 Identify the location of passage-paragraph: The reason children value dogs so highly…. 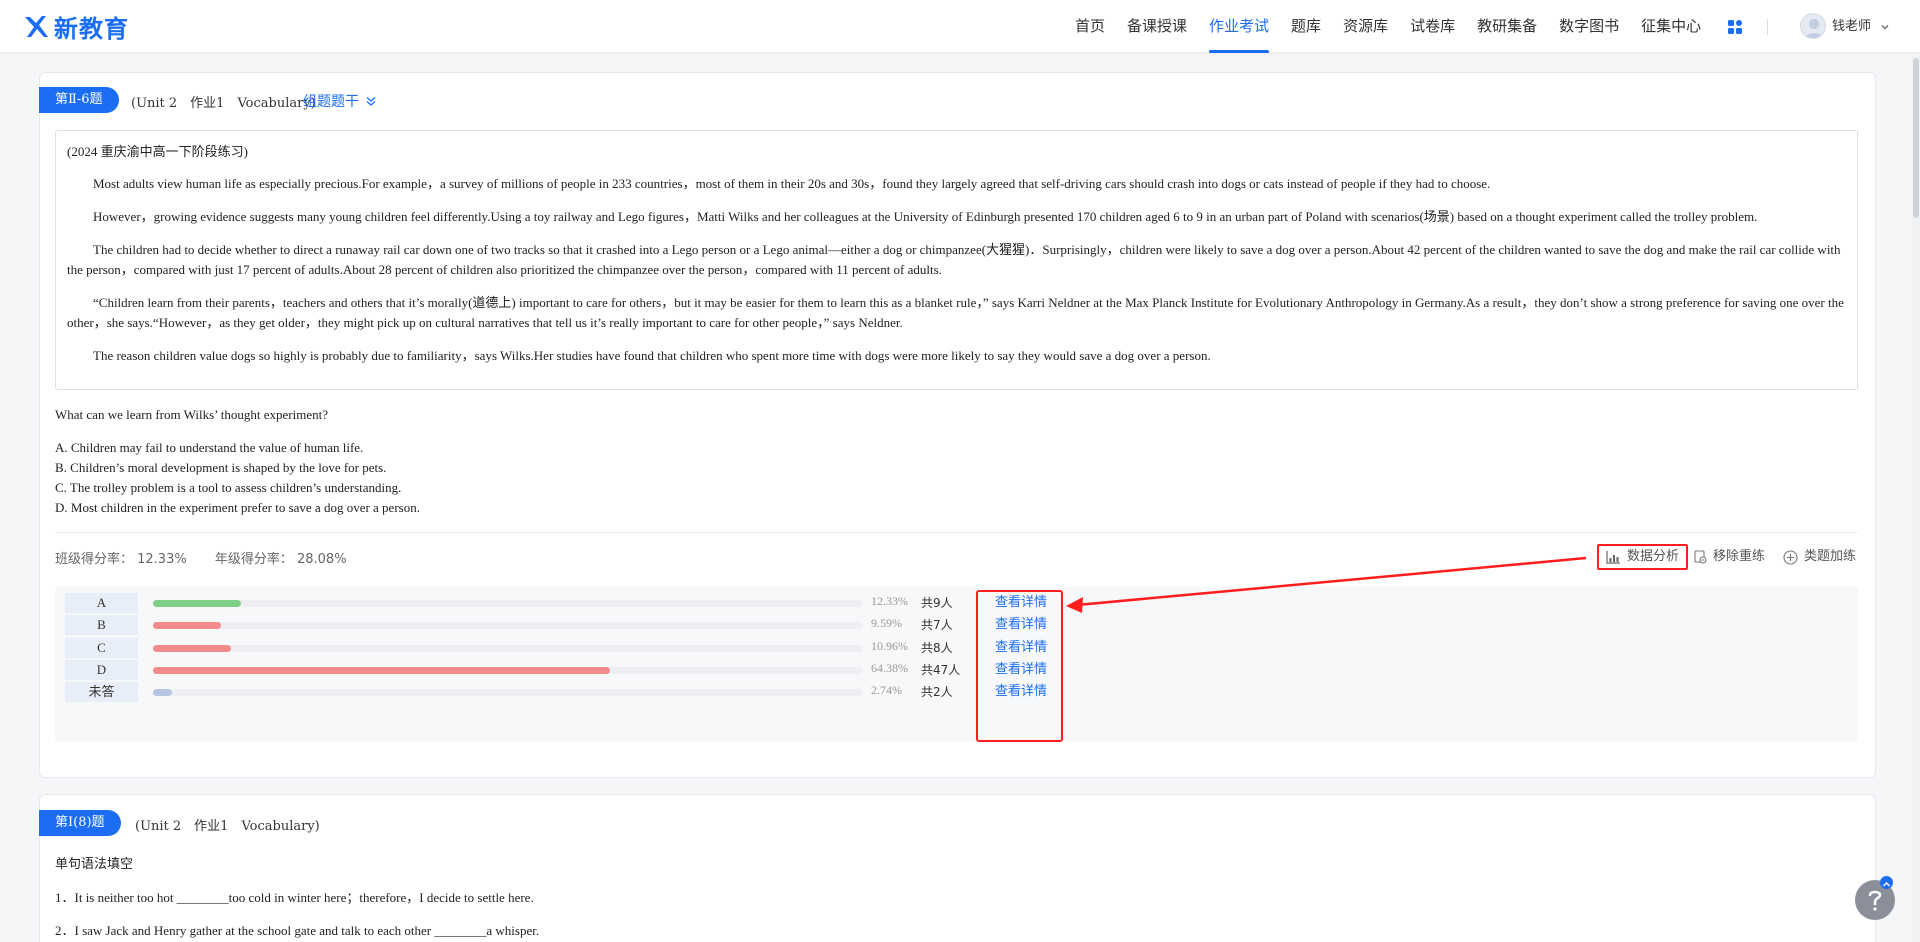
(652, 355).